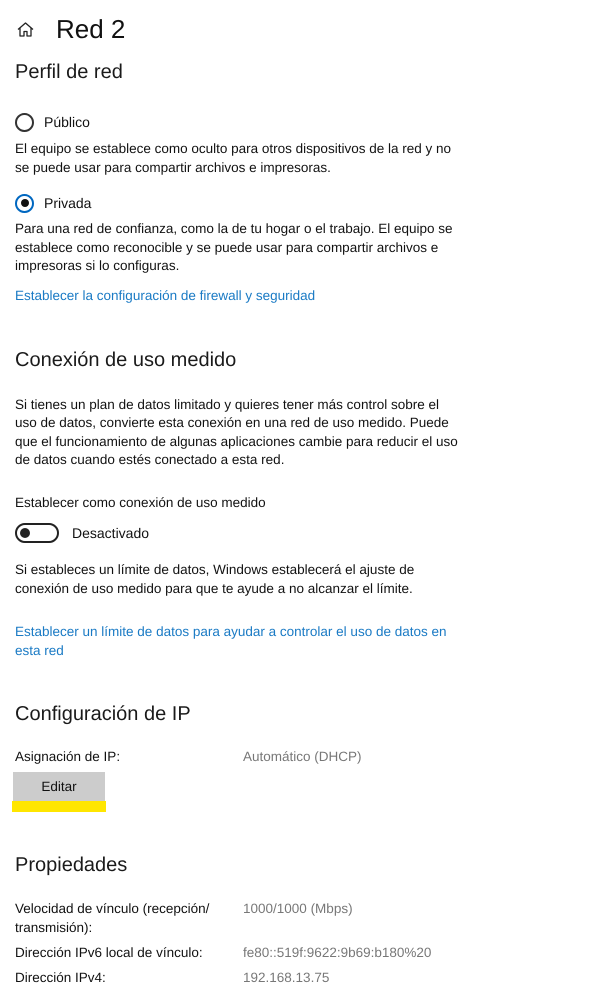 This screenshot has height=1000, width=600. I want to click on edit-button: Editar, so click(59, 787).